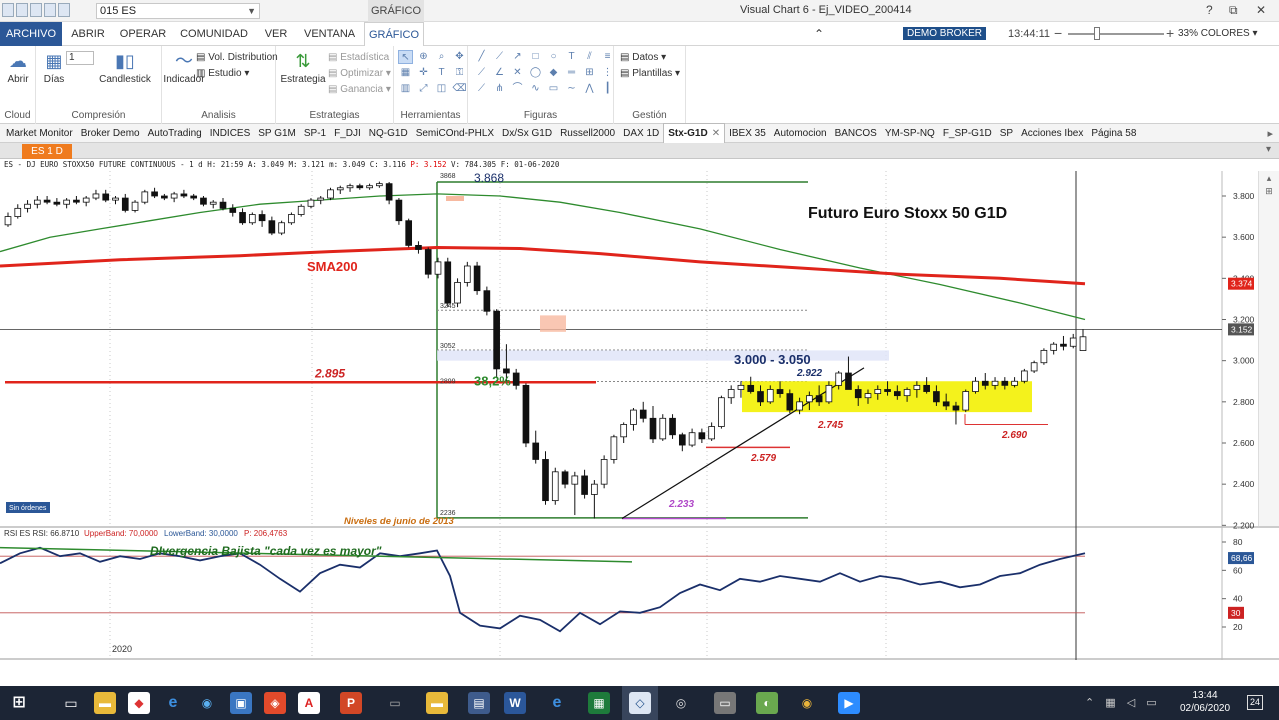 This screenshot has width=1279, height=720. What do you see at coordinates (125, 67) in the screenshot?
I see `candlestick-button: ▮▯ Candlestick` at bounding box center [125, 67].